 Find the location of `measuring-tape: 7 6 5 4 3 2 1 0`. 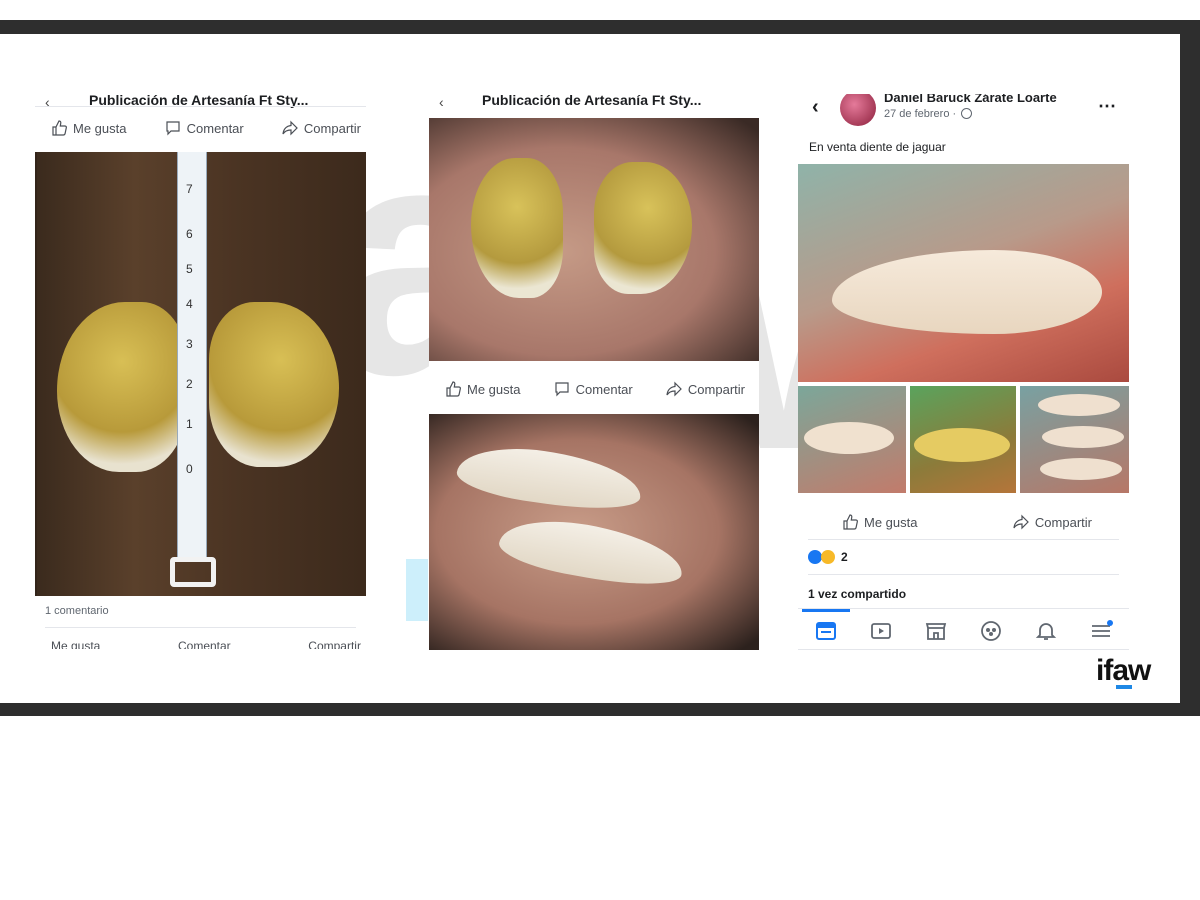

measuring-tape: 7 6 5 4 3 2 1 0 is located at coordinates (192, 357).